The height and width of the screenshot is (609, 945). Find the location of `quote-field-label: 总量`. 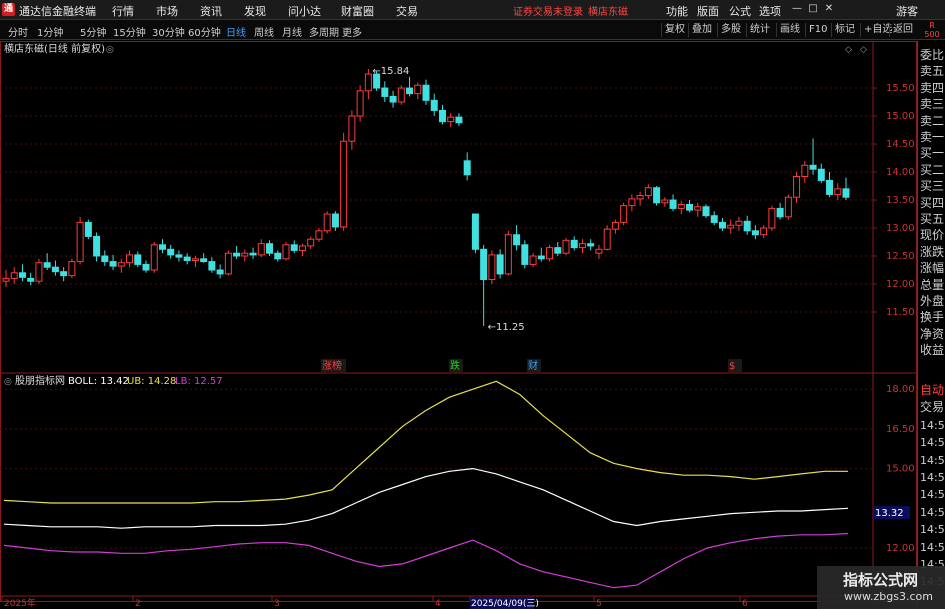

quote-field-label: 总量 is located at coordinates (932, 284).